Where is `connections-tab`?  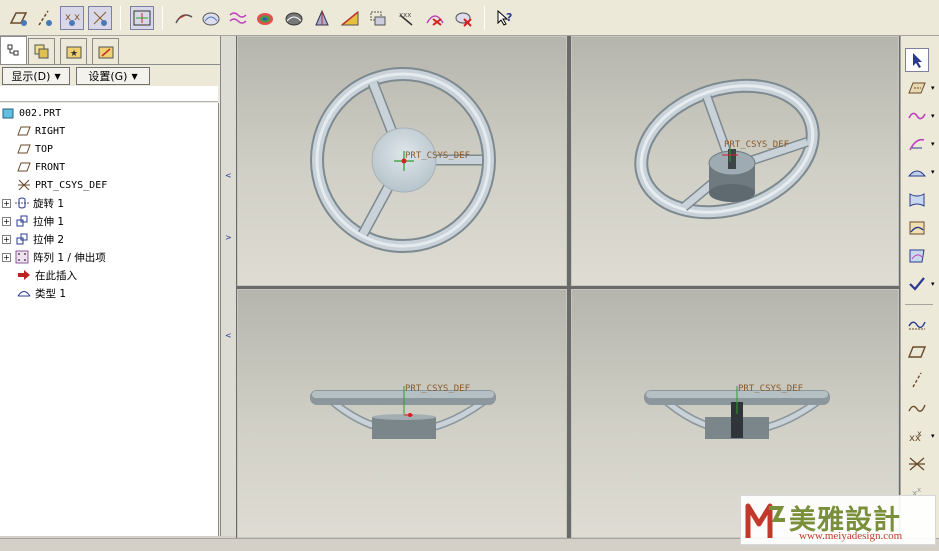
connections-tab is located at coordinates (105, 51).